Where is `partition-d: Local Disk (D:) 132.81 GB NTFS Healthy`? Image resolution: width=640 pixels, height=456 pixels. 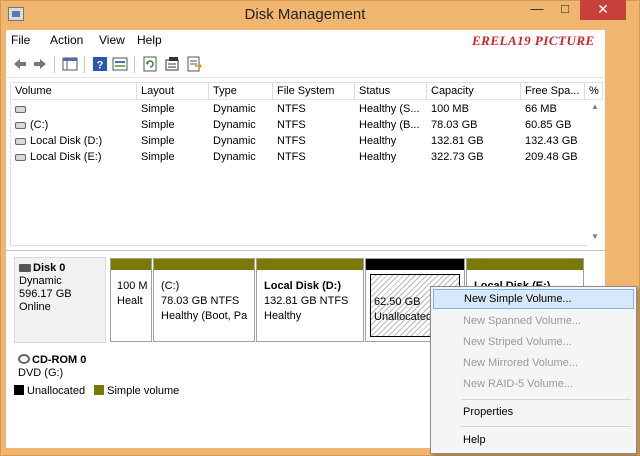 partition-d: Local Disk (D:) 132.81 GB NTFS Healthy is located at coordinates (310, 300).